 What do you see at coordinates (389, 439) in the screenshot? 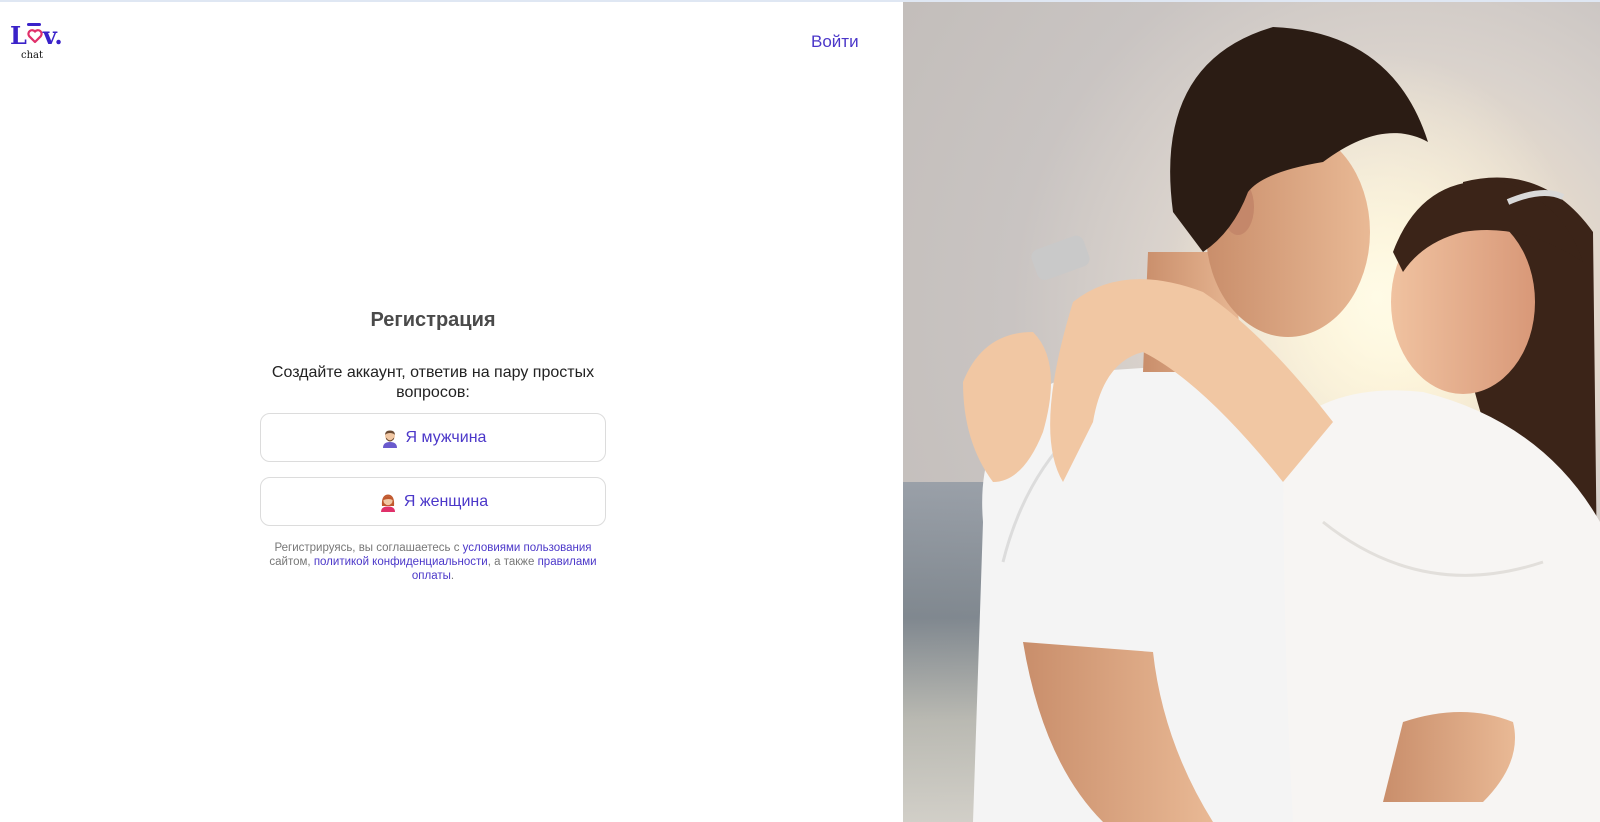
I see `man-emoji-icon` at bounding box center [389, 439].